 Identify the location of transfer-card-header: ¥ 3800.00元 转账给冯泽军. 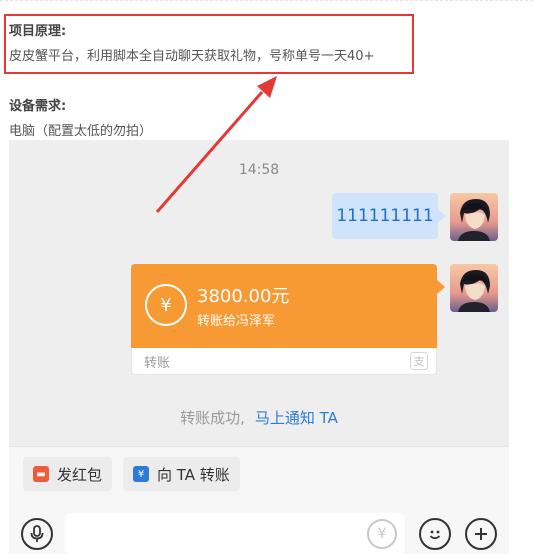
(288, 306).